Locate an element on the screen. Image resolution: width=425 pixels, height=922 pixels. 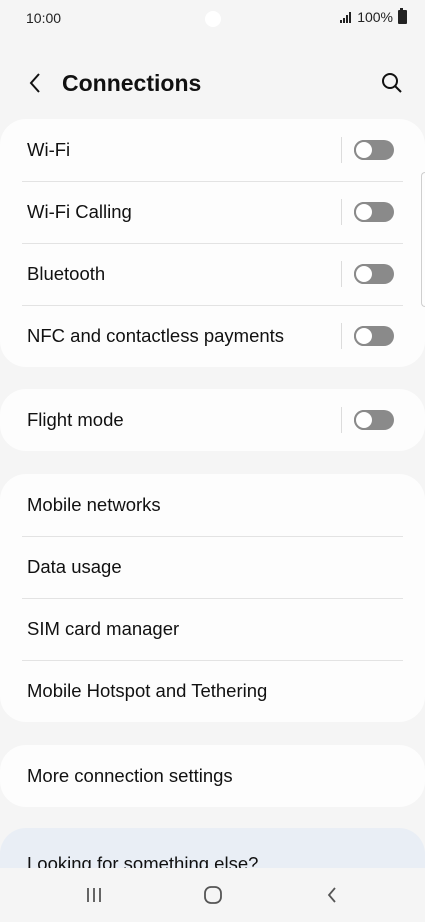
setting-row-hotspot: Mobile Hotspot and Tethering is located at coordinates (212, 691).